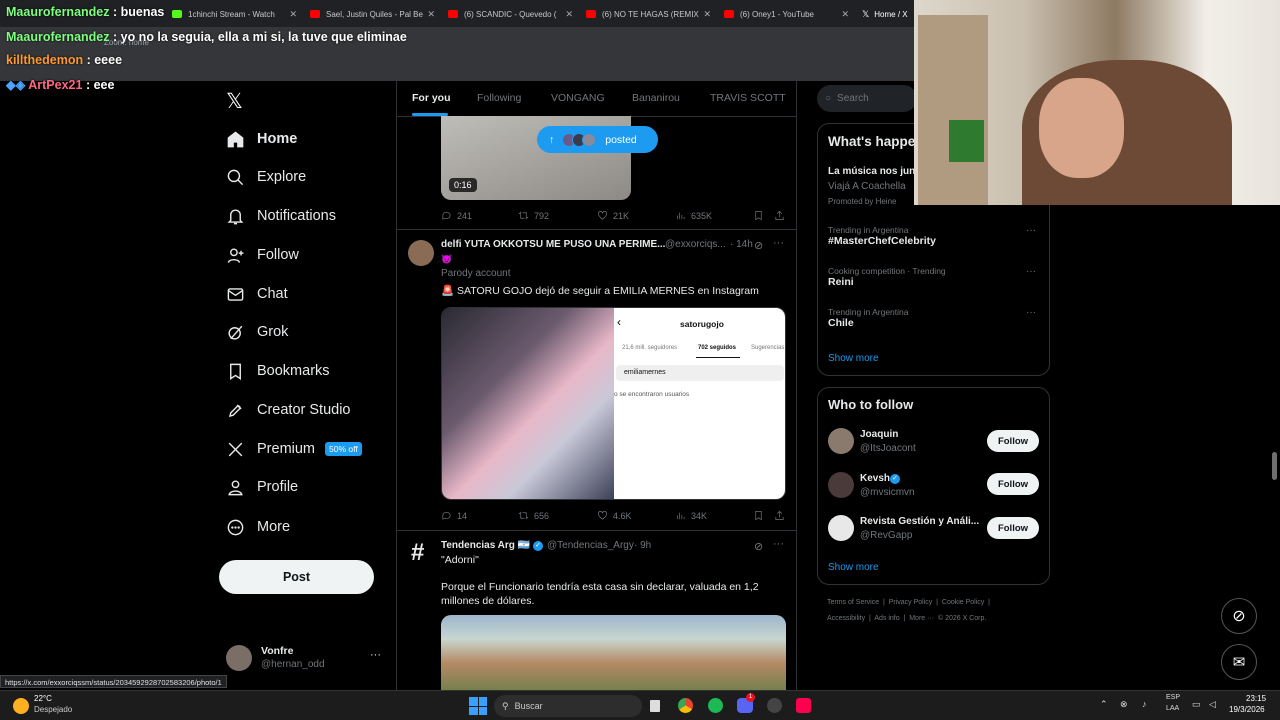 This screenshot has width=1280, height=720. What do you see at coordinates (499, 98) in the screenshot?
I see `tab-following: Following` at bounding box center [499, 98].